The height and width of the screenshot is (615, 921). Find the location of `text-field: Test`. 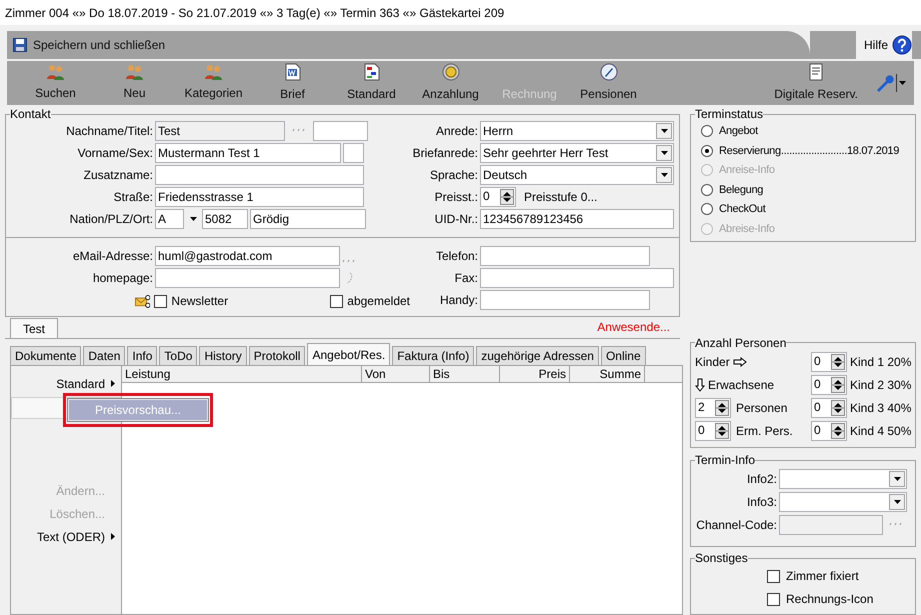

text-field: Test is located at coordinates (220, 131).